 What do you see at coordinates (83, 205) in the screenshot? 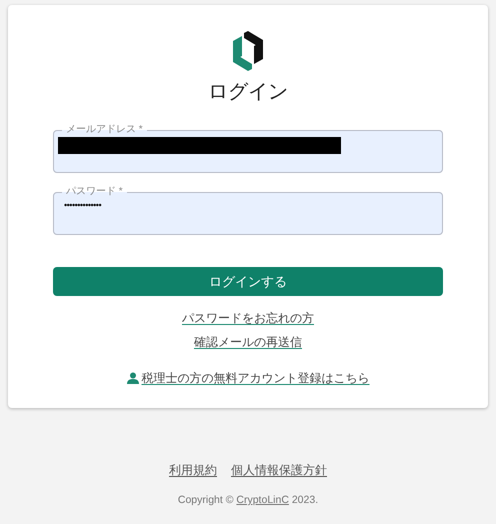
I see `field-value: ••••••••••••••` at bounding box center [83, 205].